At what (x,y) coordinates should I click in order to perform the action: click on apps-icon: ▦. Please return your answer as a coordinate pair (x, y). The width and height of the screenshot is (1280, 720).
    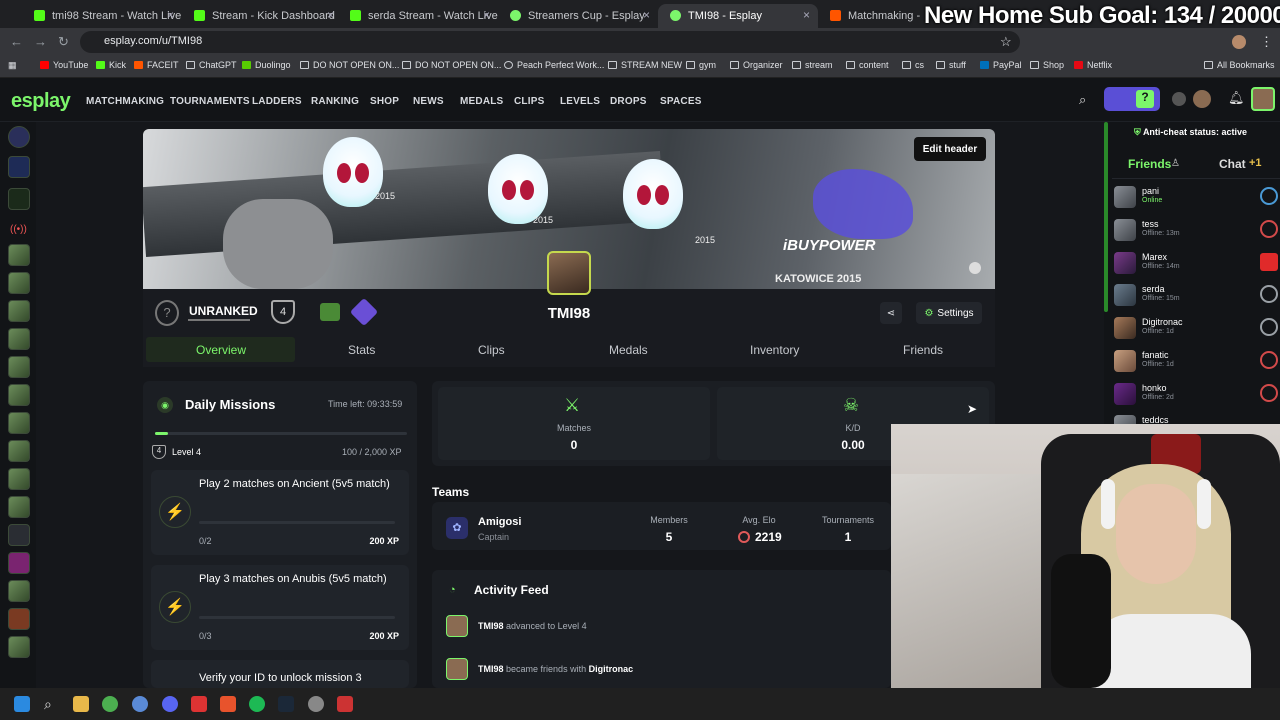
    Looking at the image, I should click on (12, 65).